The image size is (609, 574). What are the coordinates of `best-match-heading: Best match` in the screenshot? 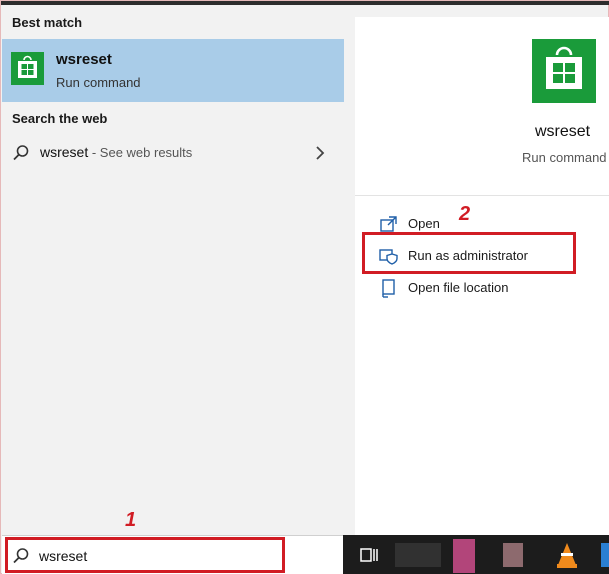 It's located at (47, 22).